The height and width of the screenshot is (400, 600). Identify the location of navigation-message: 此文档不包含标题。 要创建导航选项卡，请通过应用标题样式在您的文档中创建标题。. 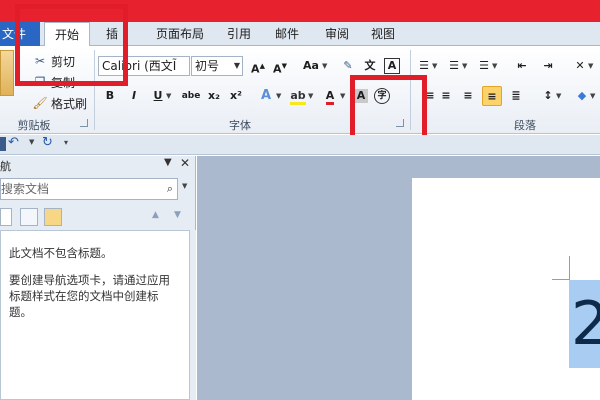
(95, 315).